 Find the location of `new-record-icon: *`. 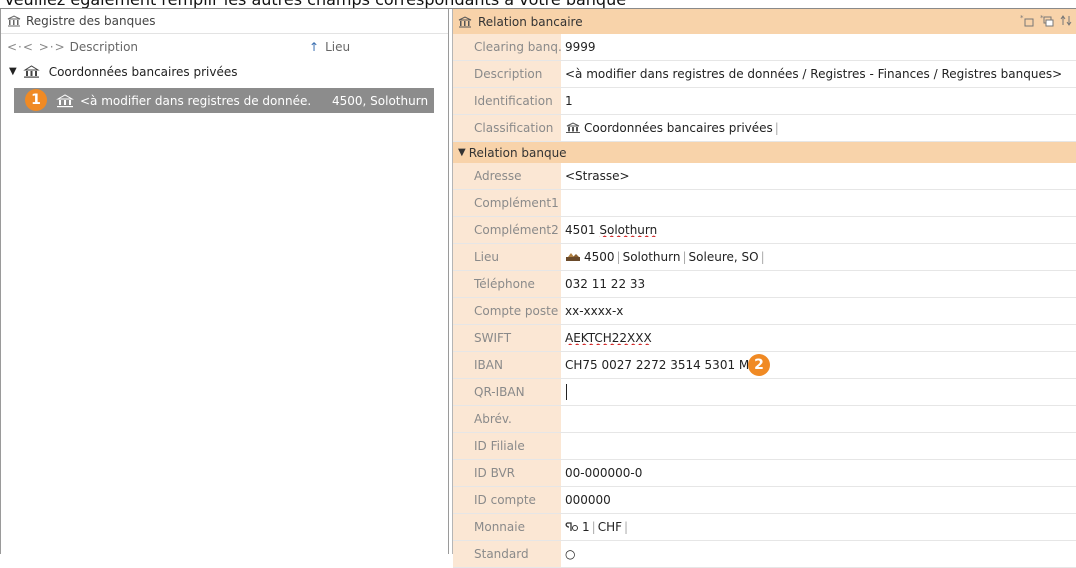

new-record-icon: * is located at coordinates (1027, 20).